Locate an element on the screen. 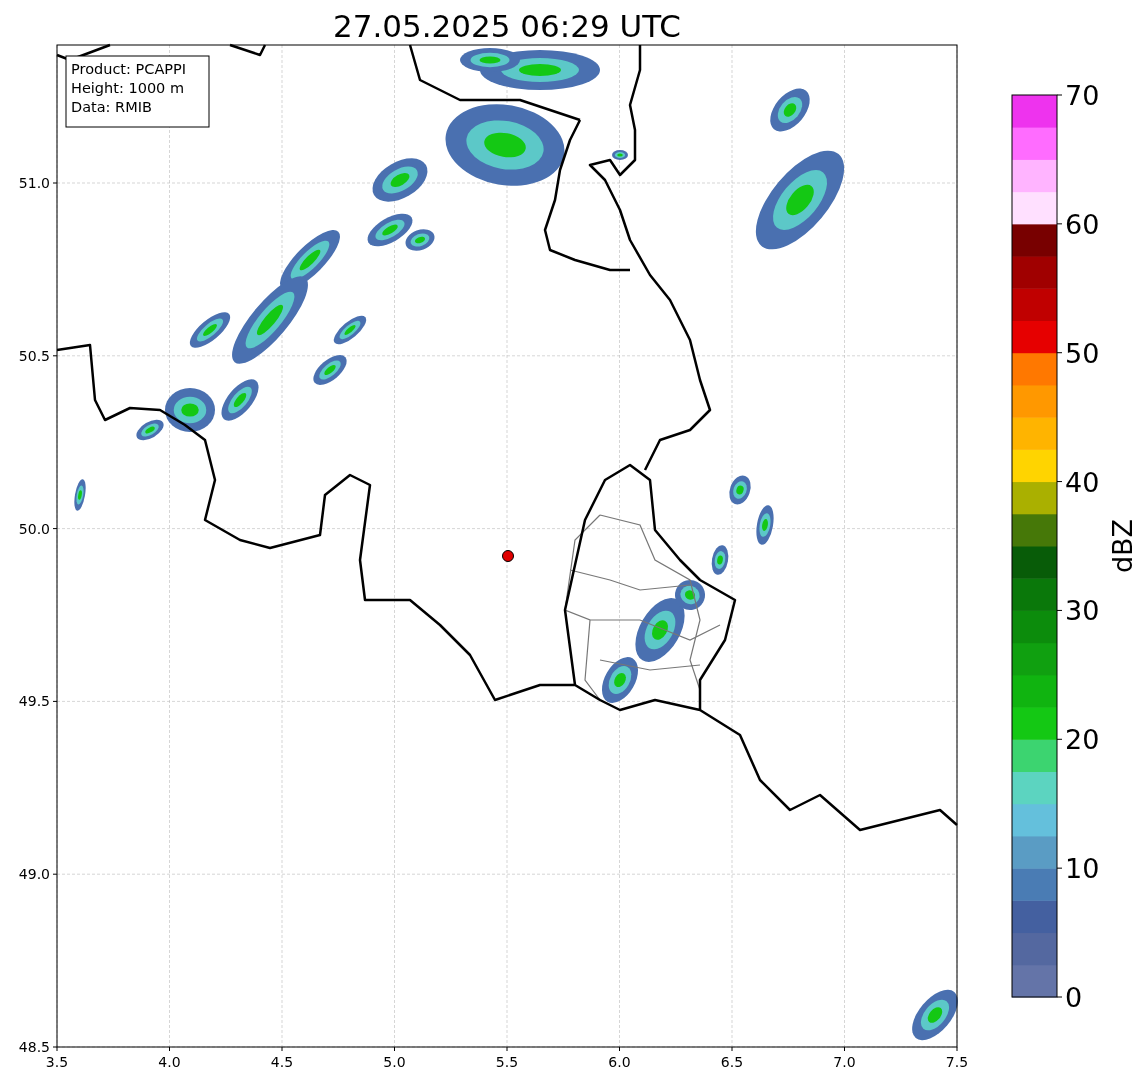 Image resolution: width=1145 pixels, height=1084 pixels. latitude-label: 49.0 is located at coordinates (34, 874).